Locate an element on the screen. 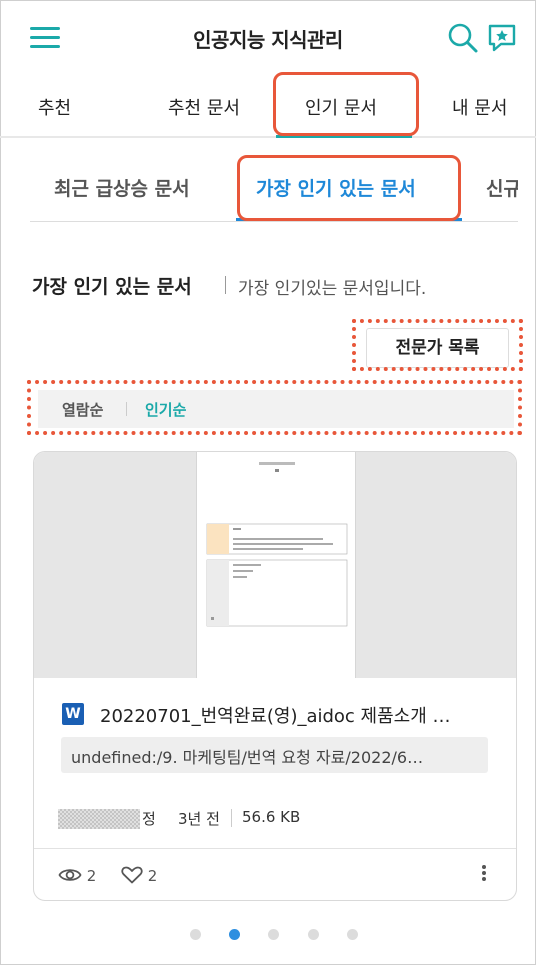 The width and height of the screenshot is (536, 965). subtab-new-docs: 신규 is located at coordinates (502, 187).